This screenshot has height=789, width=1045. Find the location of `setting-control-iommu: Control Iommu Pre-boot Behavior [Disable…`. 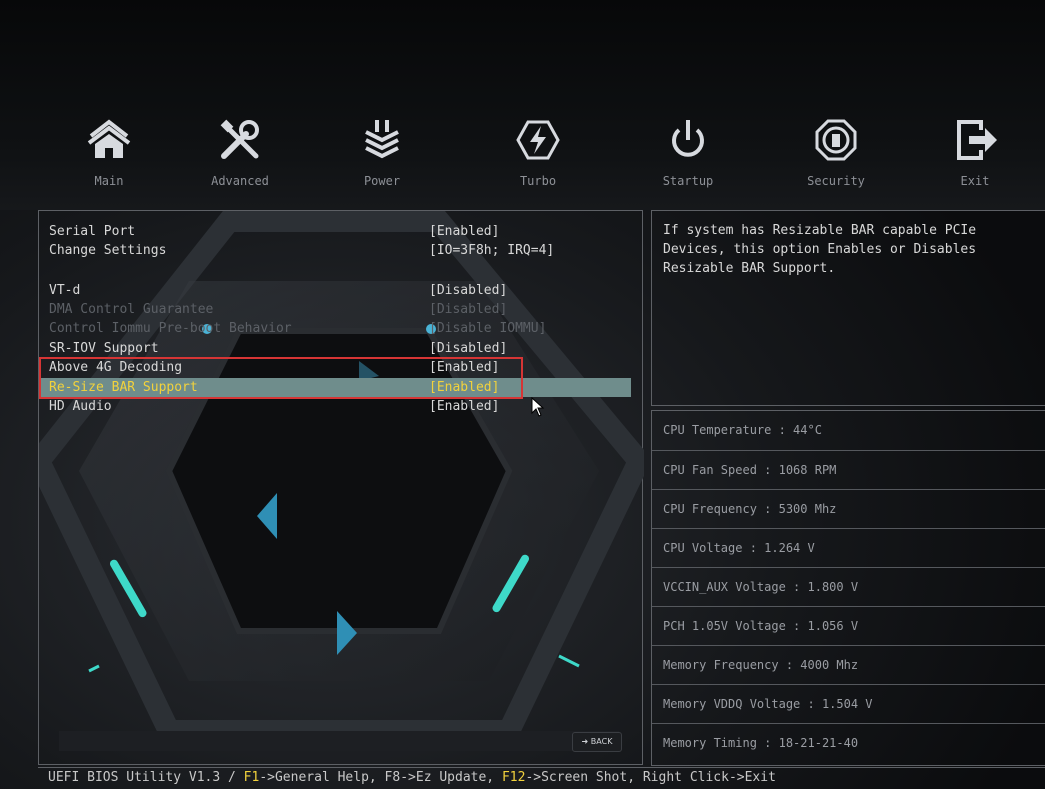

setting-control-iommu: Control Iommu Pre-boot Behavior [Disable… is located at coordinates (339, 328).